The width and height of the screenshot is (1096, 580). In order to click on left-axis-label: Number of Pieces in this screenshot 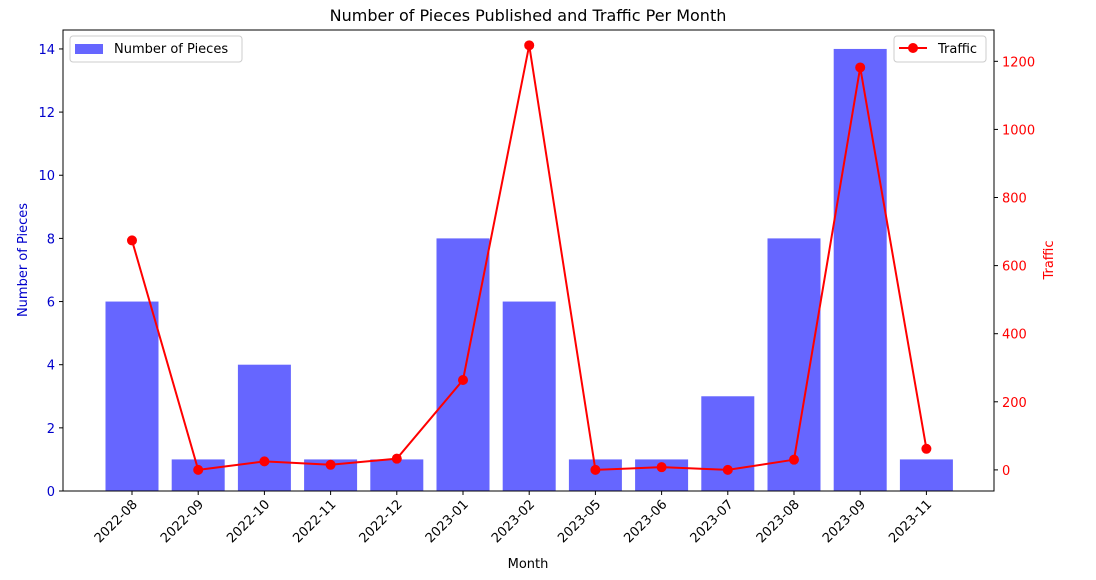, I will do `click(23, 260)`.